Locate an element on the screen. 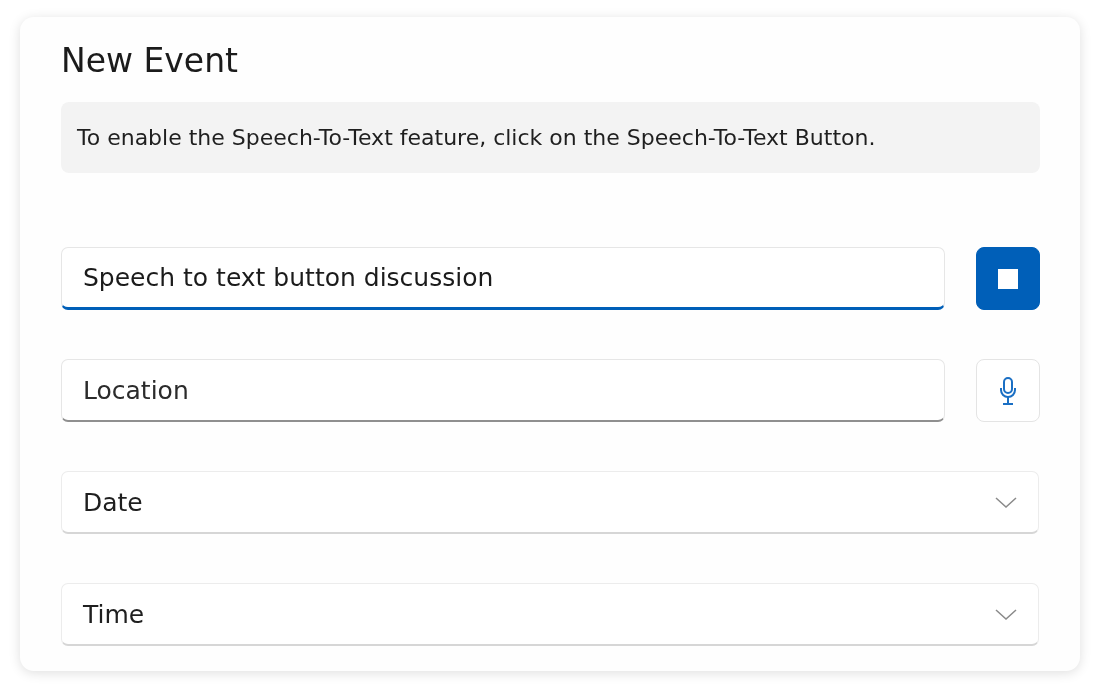 The height and width of the screenshot is (700, 1100). text-field: Speech to text button discussion is located at coordinates (503, 278).